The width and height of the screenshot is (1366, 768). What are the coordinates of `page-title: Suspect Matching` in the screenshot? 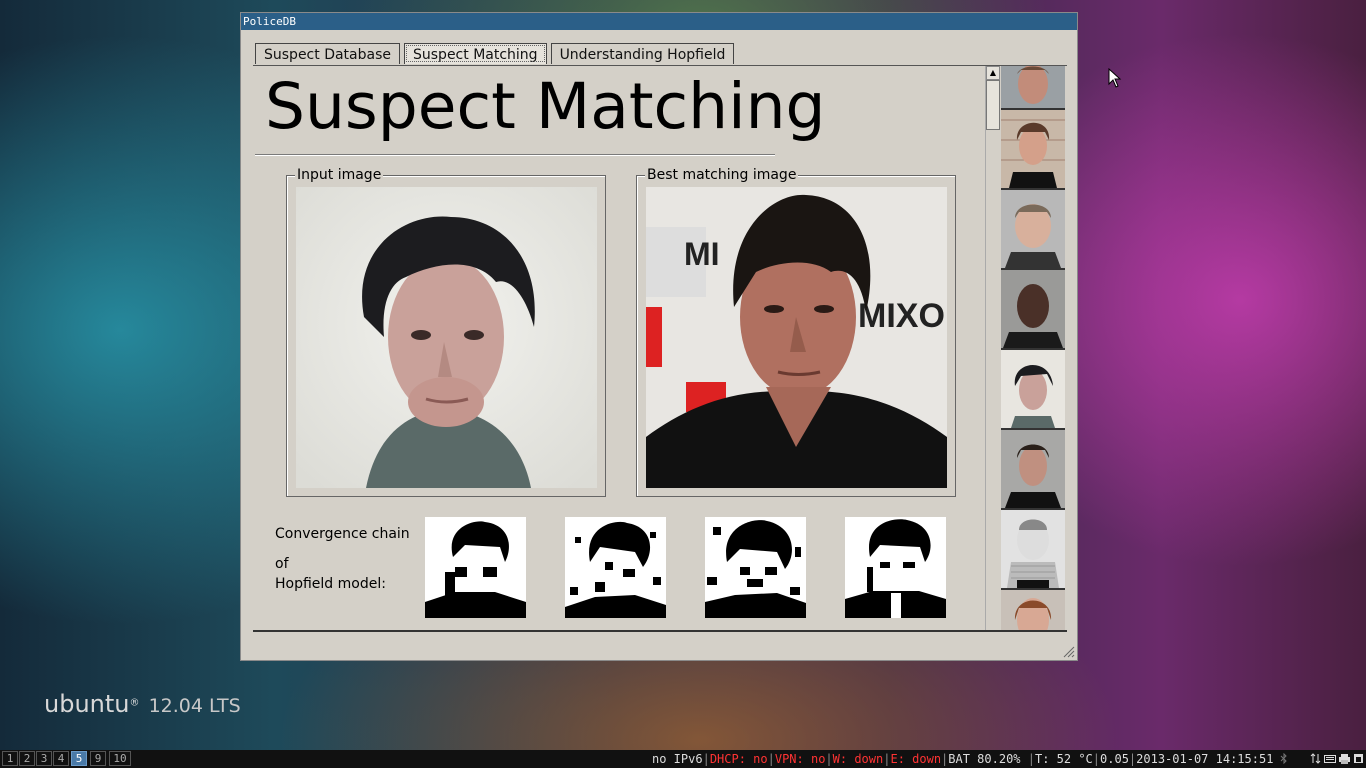 It's located at (545, 106).